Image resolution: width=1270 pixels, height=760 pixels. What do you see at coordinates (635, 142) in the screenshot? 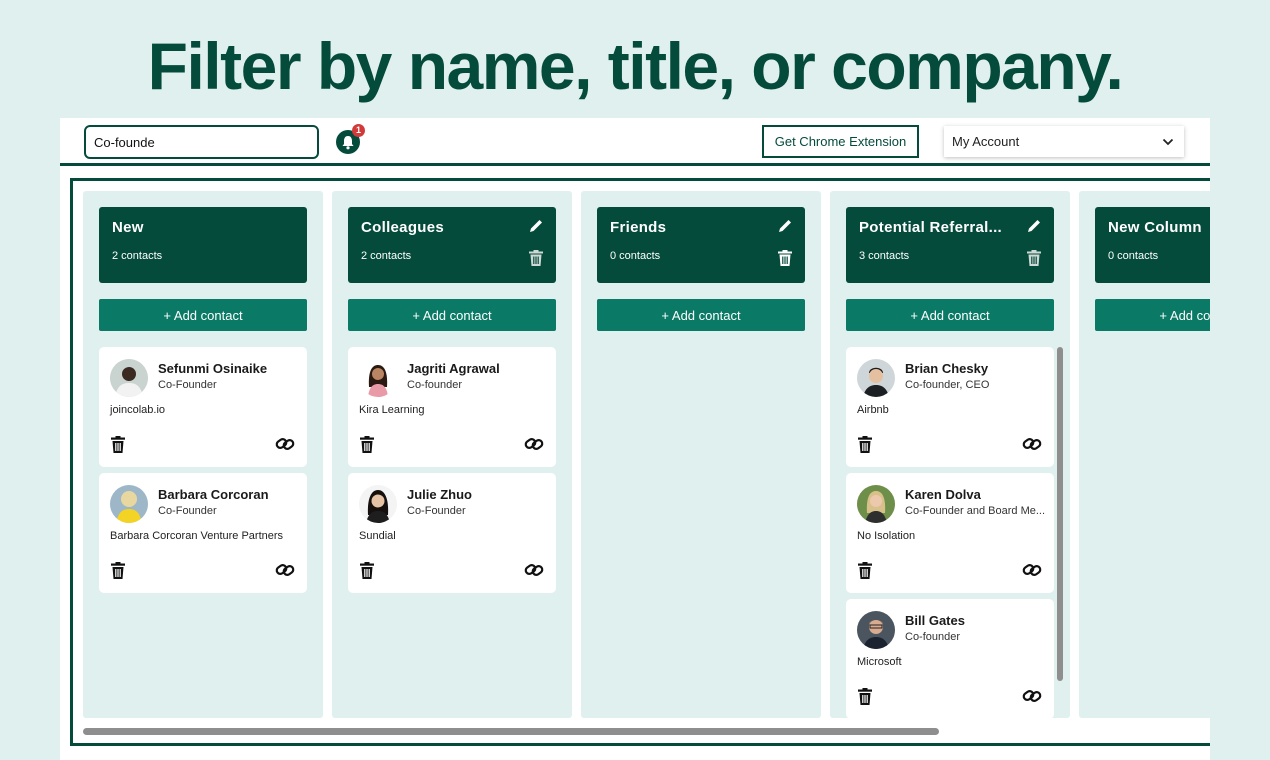
I see `top-bar: 1 Get Chrome Extension My Account` at bounding box center [635, 142].